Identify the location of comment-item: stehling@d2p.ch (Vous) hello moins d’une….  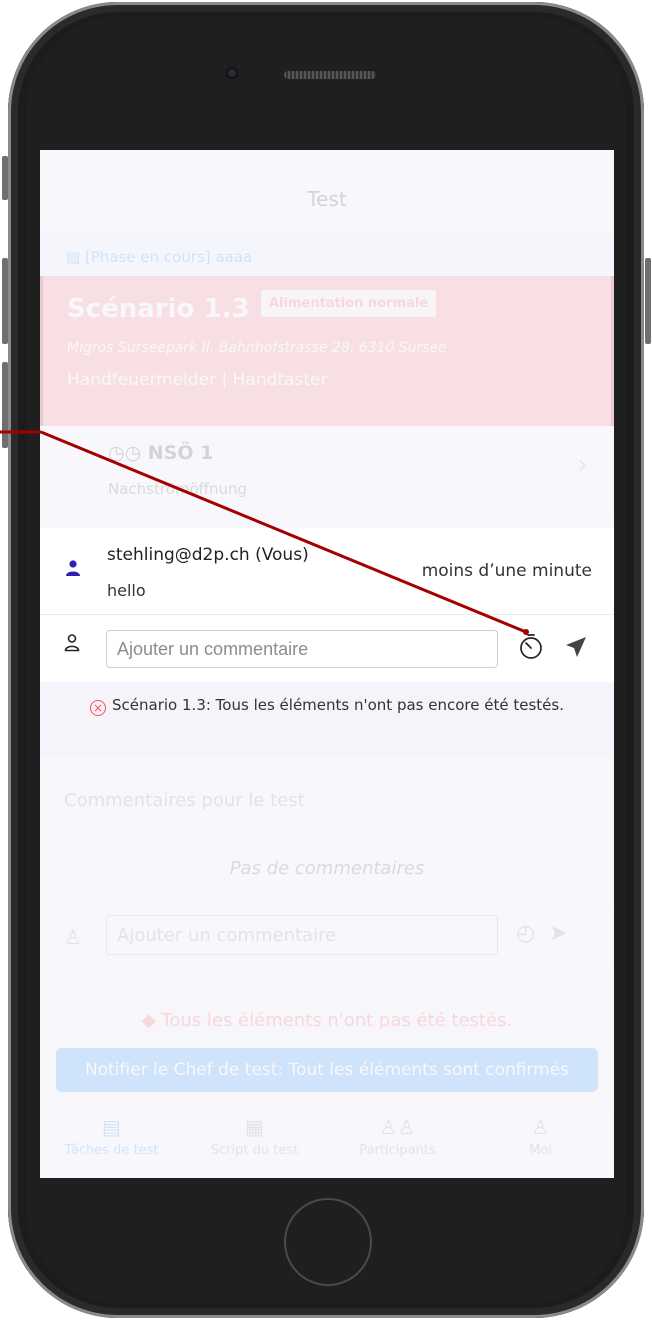
(327, 571).